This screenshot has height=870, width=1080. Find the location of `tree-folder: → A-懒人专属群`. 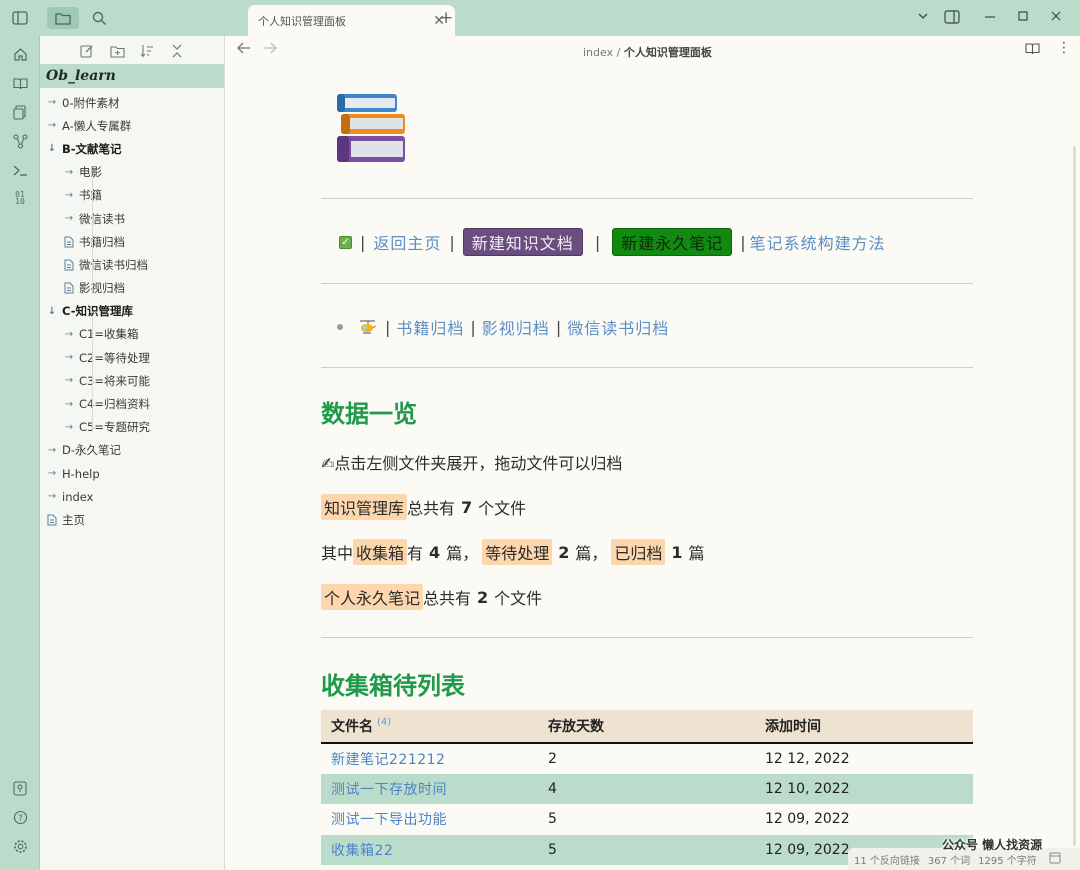

tree-folder: → A-懒人专属群 is located at coordinates (132, 125).